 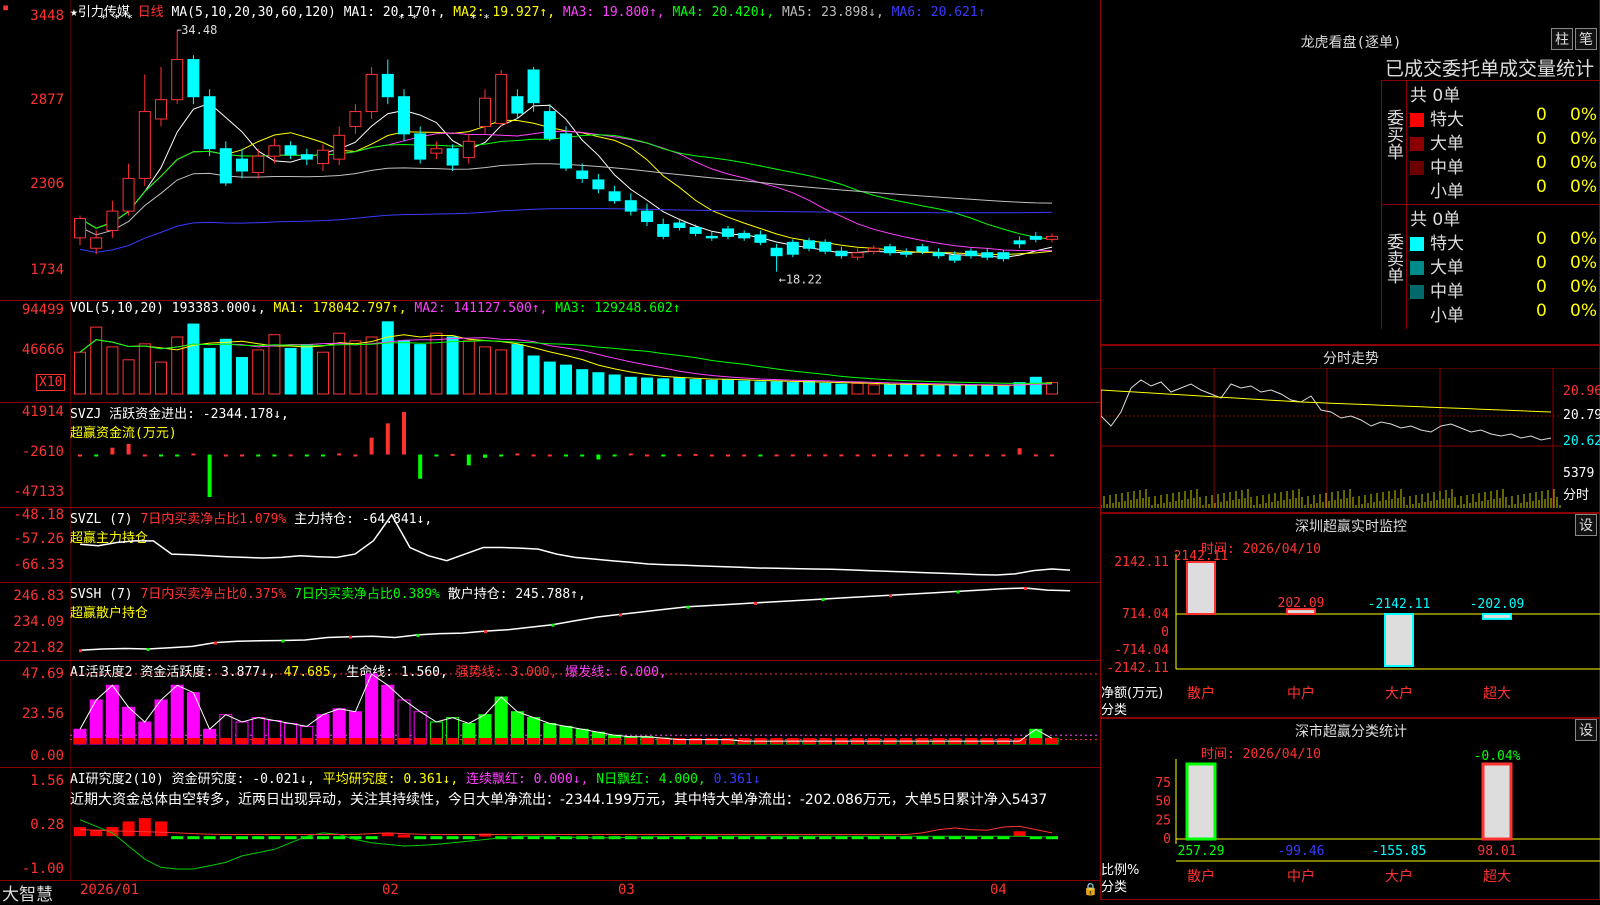 I want to click on stat-bar, so click(x=1497, y=801).